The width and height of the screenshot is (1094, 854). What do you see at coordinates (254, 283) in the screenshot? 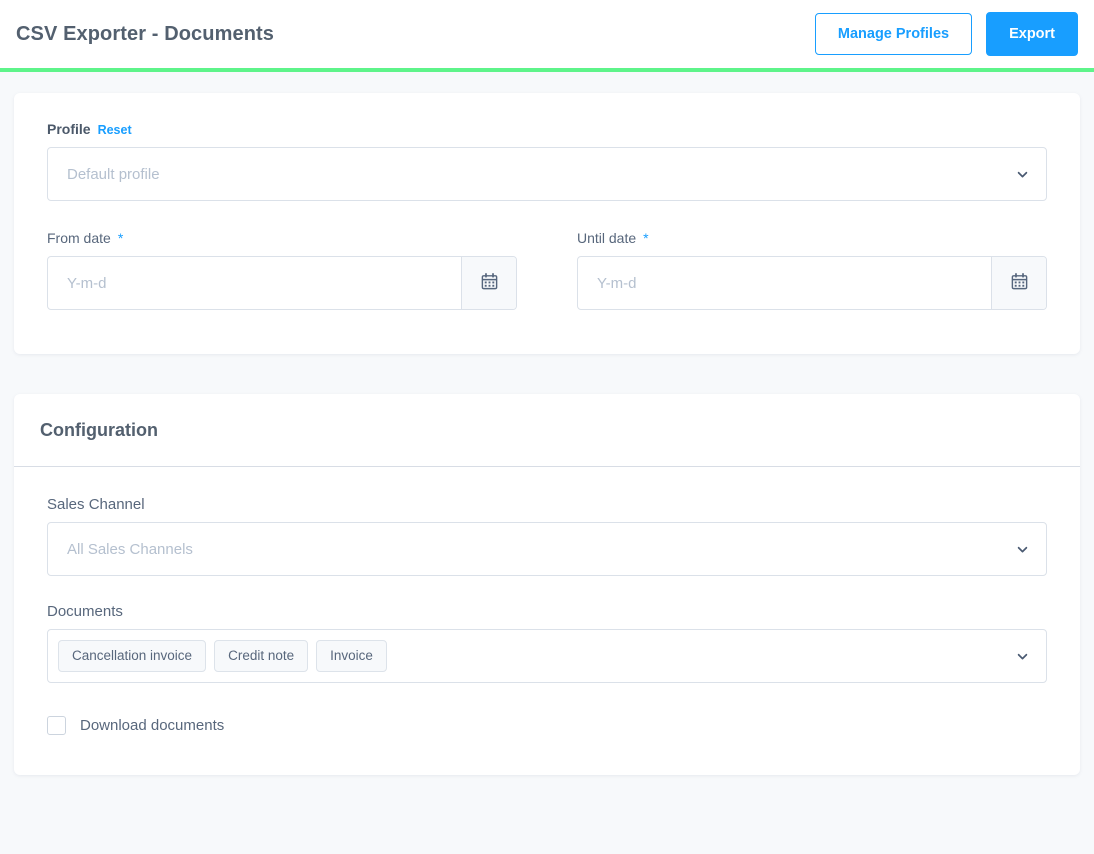
I see `from-date-input` at bounding box center [254, 283].